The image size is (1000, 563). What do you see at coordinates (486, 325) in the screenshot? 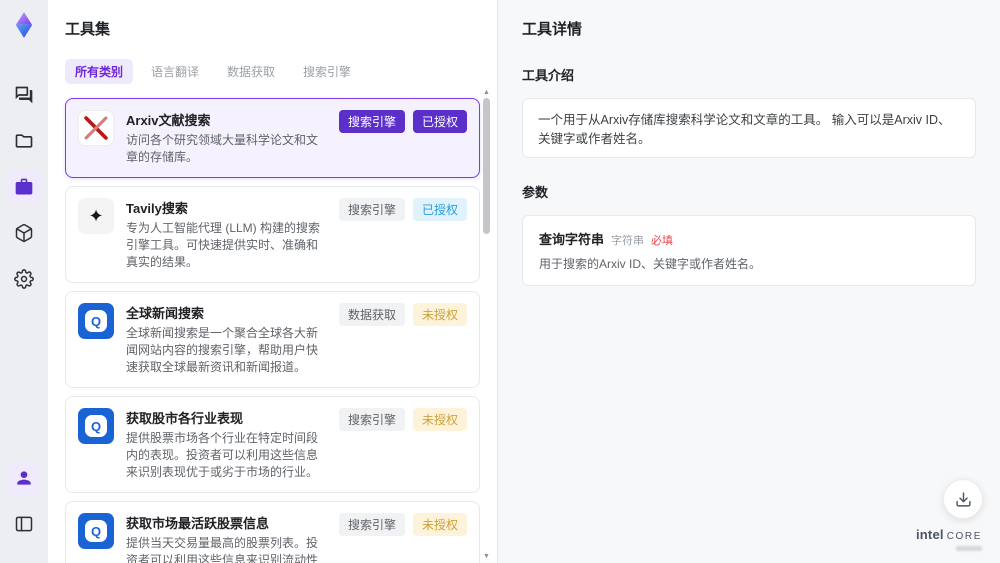
I see `list-scrollbar: ▲ ▼` at bounding box center [486, 325].